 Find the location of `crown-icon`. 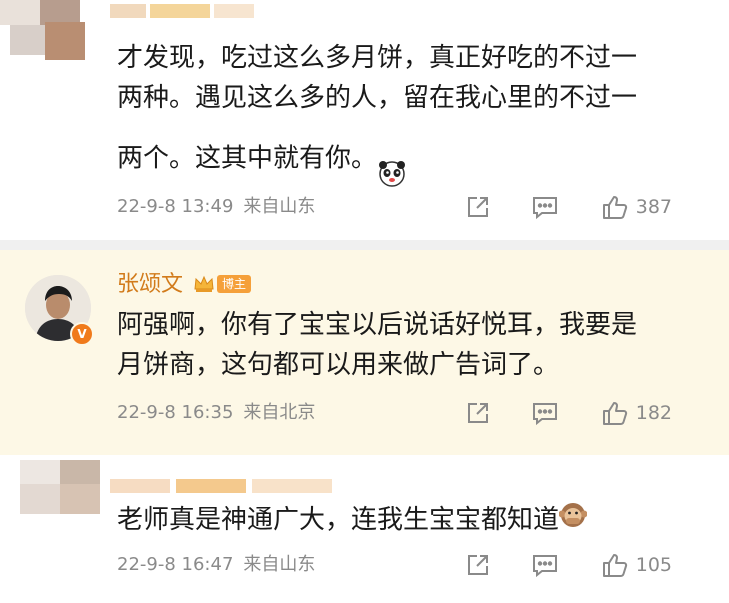

crown-icon is located at coordinates (204, 284).